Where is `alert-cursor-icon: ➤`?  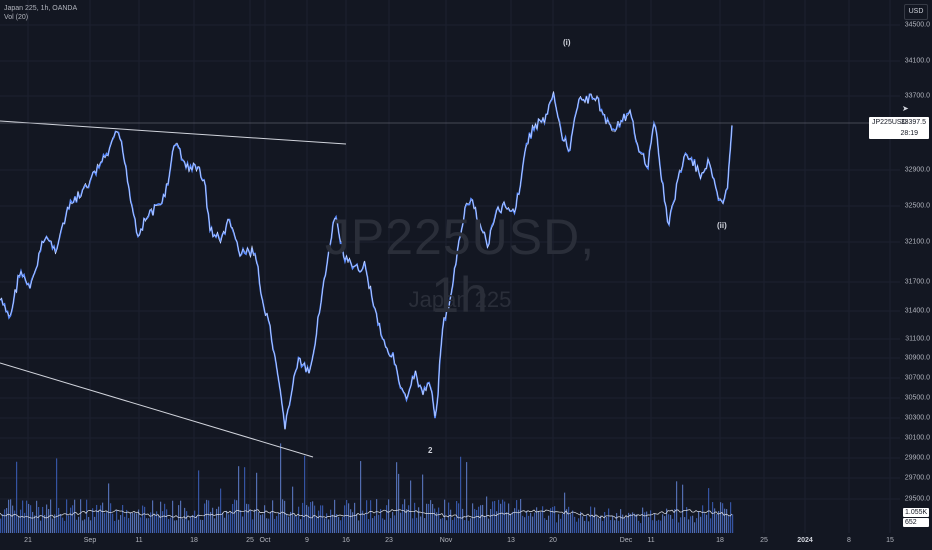 alert-cursor-icon: ➤ is located at coordinates (905, 108).